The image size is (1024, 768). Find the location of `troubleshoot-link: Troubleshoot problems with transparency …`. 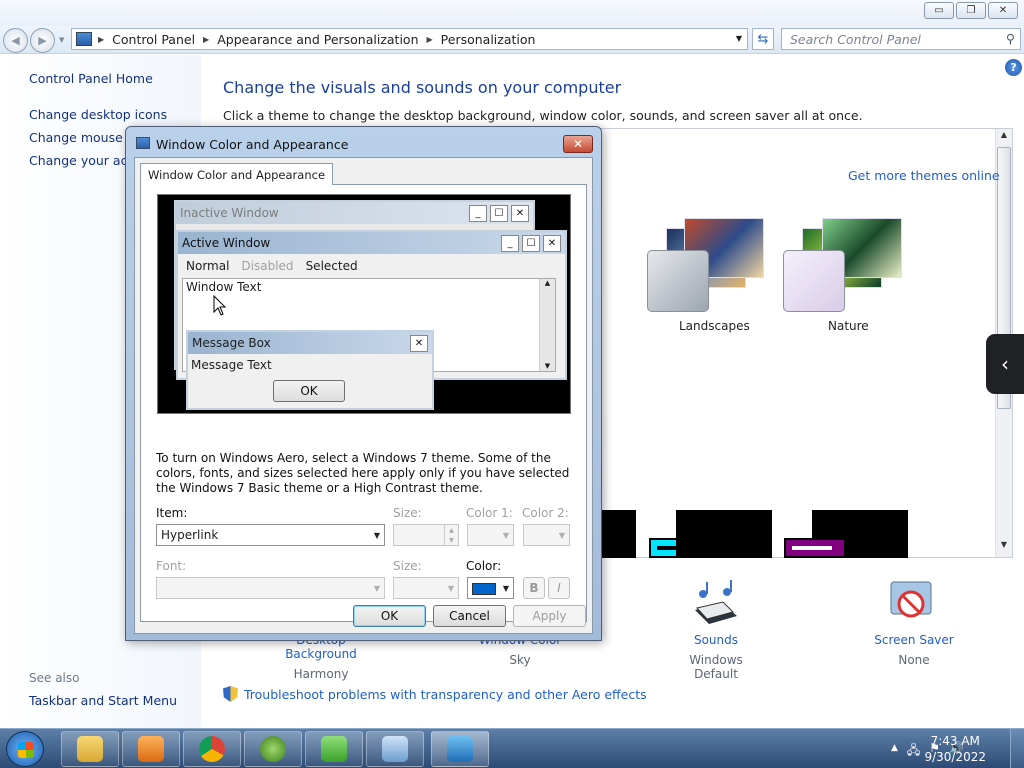

troubleshoot-link: Troubleshoot problems with transparency … is located at coordinates (435, 694).